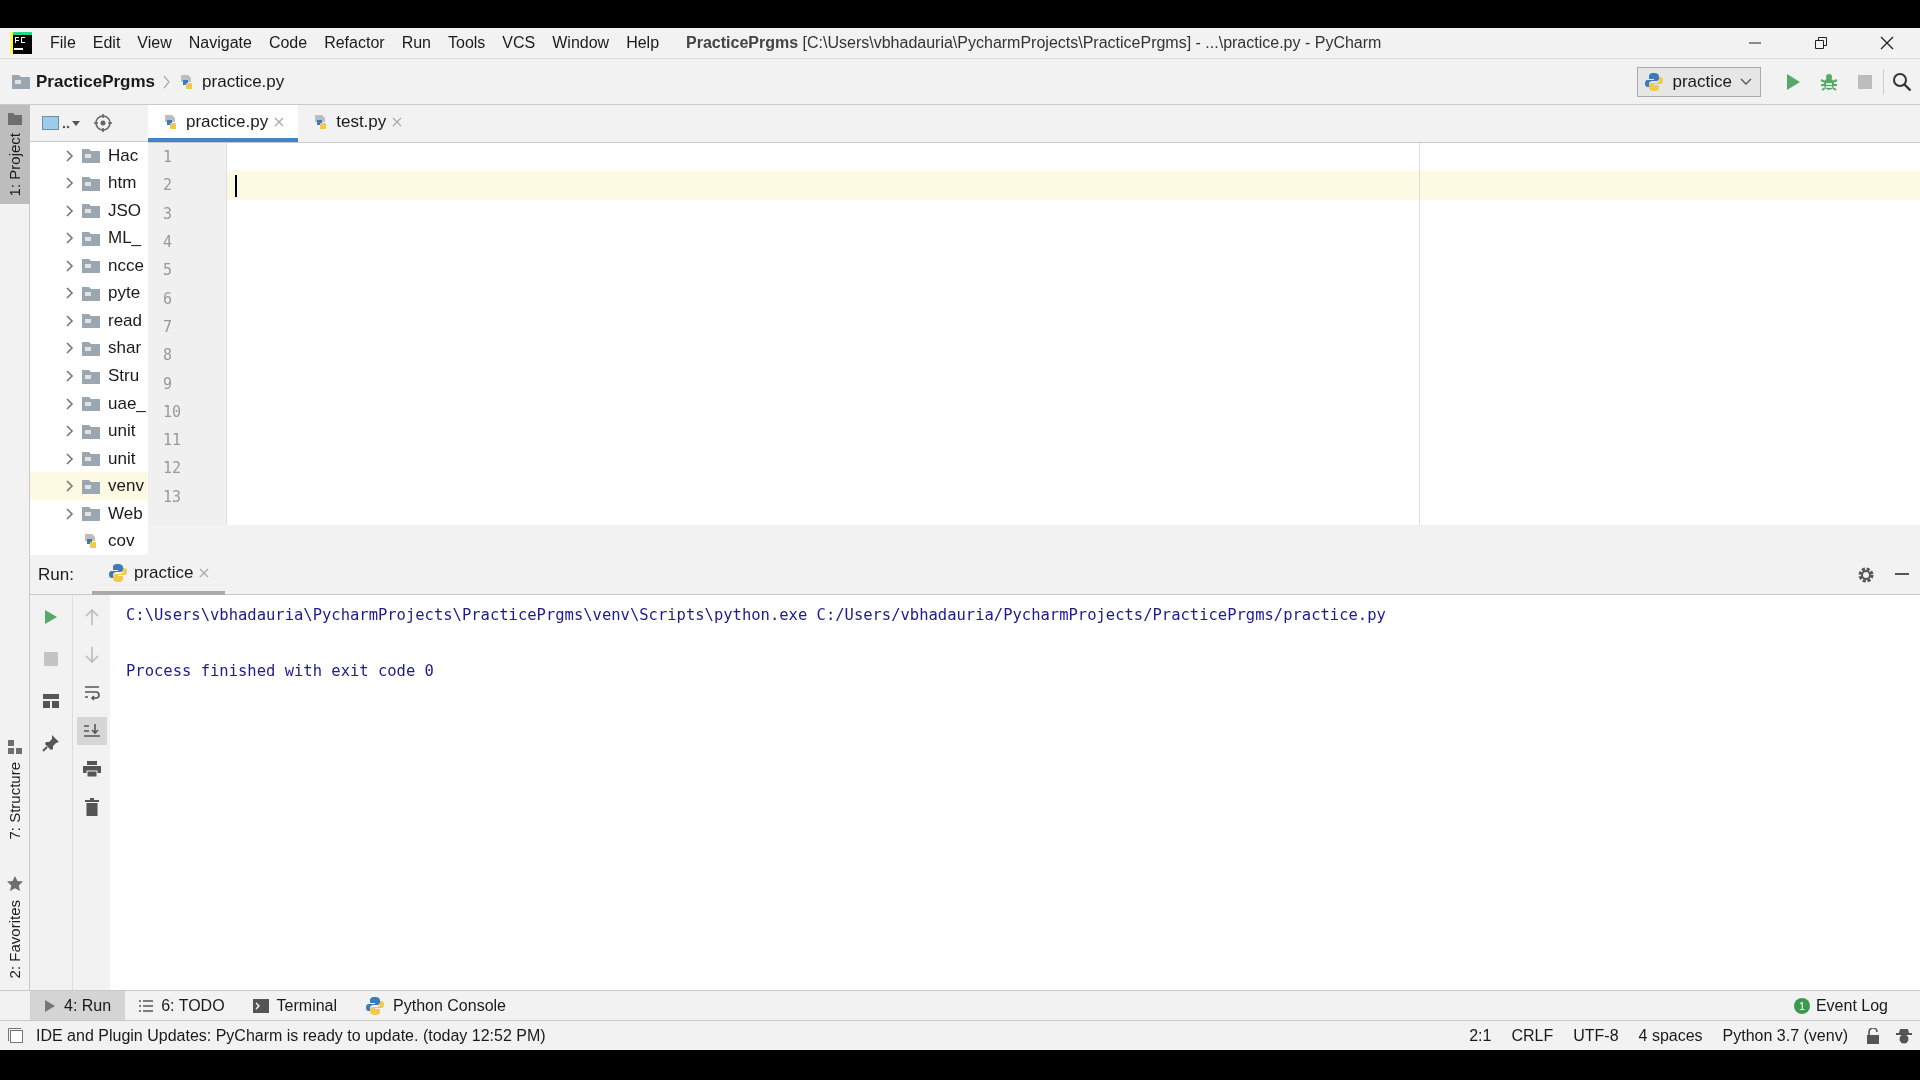 This screenshot has height=1080, width=1920. What do you see at coordinates (15, 790) in the screenshot?
I see `side-tab: 7: Structure` at bounding box center [15, 790].